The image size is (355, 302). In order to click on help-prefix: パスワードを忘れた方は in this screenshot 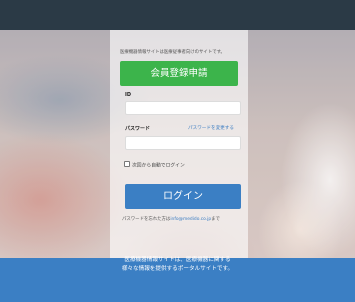, I will do `click(146, 219)`.